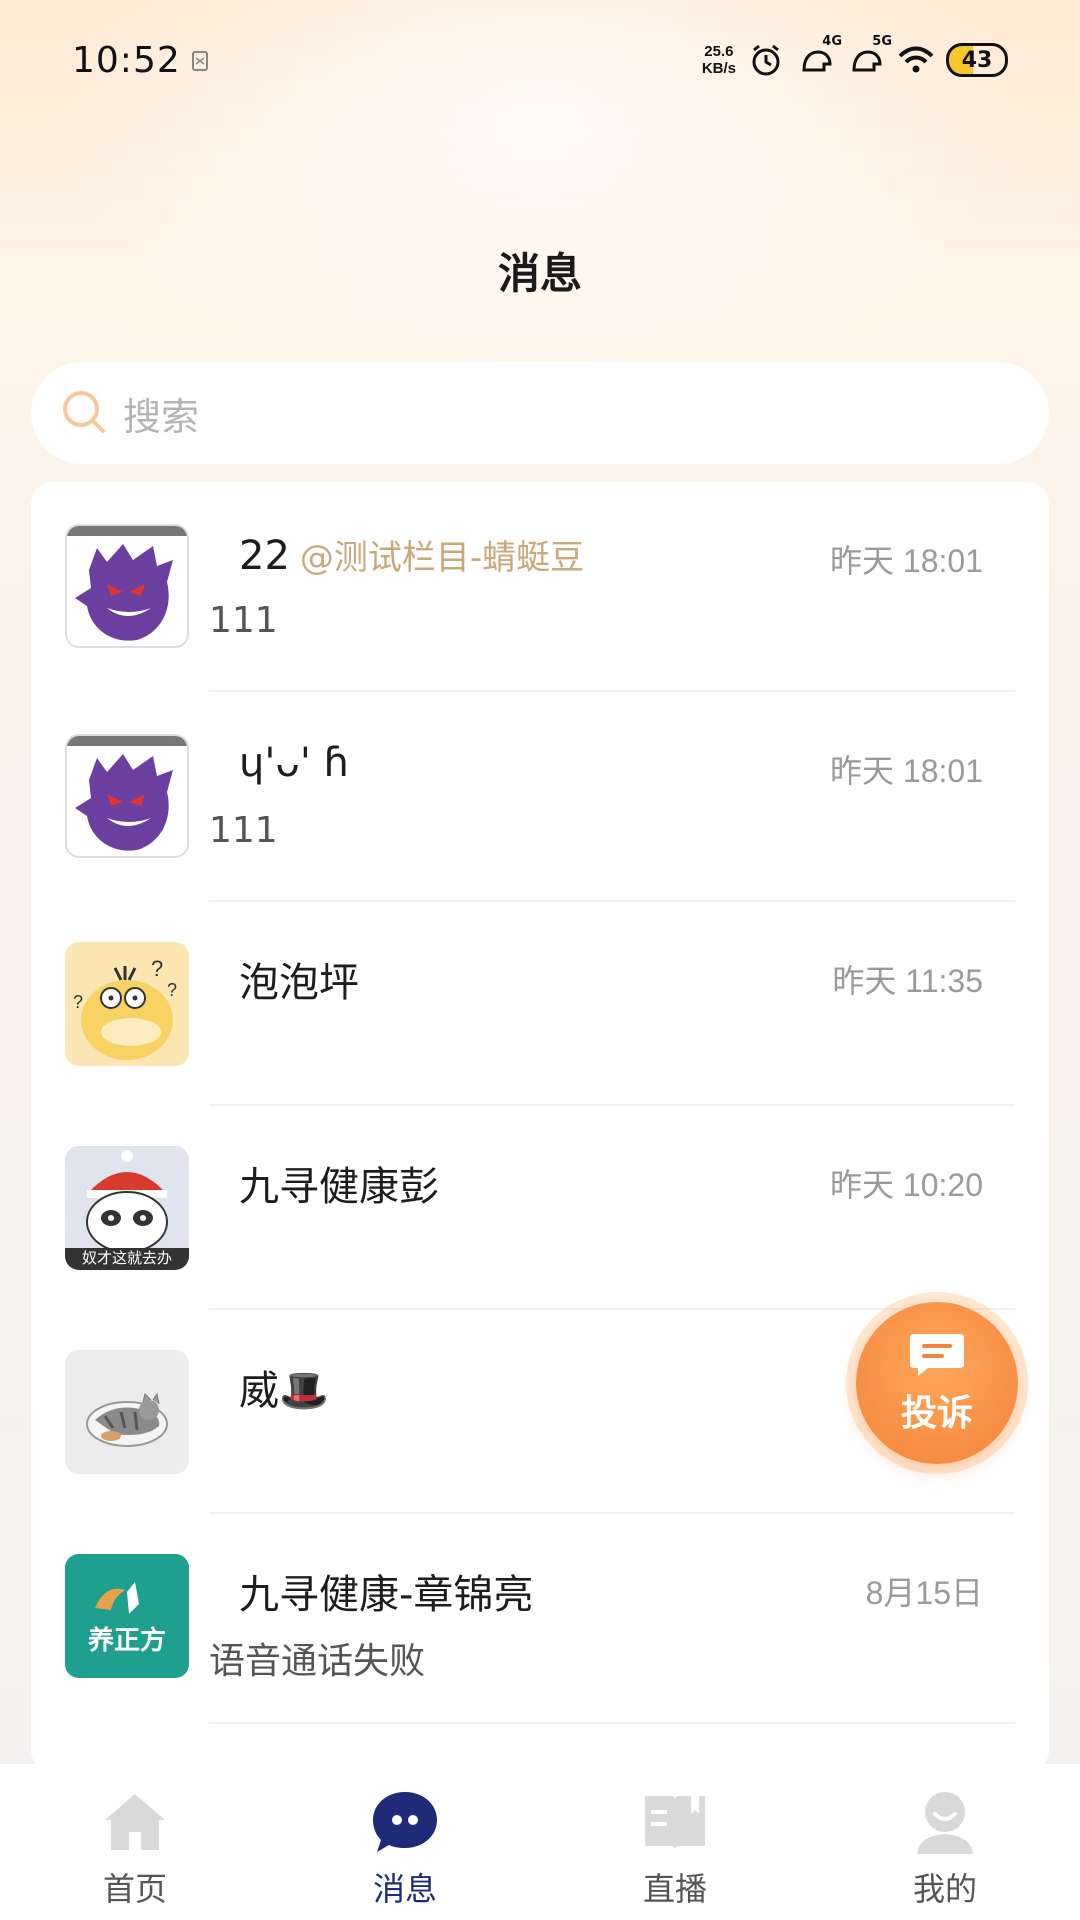 Image resolution: width=1080 pixels, height=1920 pixels. Describe the element at coordinates (907, 981) in the screenshot. I see `conversation-time: 昨天 11:35` at that location.